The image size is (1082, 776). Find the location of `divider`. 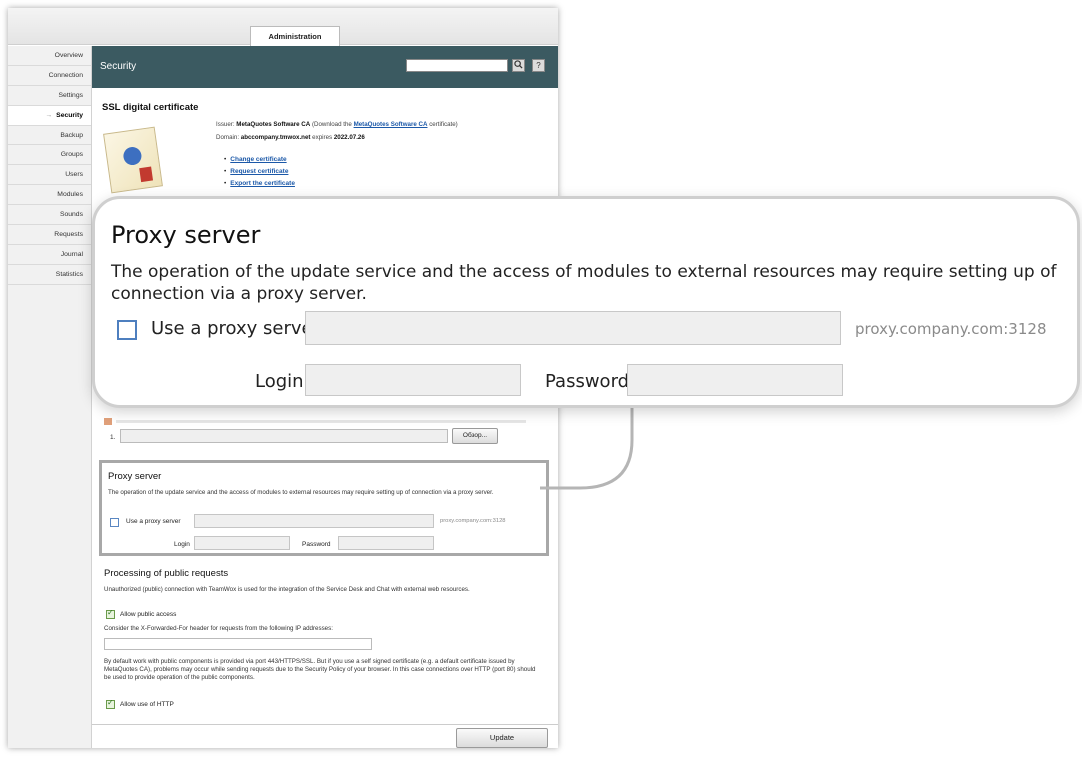

divider is located at coordinates (325, 724).